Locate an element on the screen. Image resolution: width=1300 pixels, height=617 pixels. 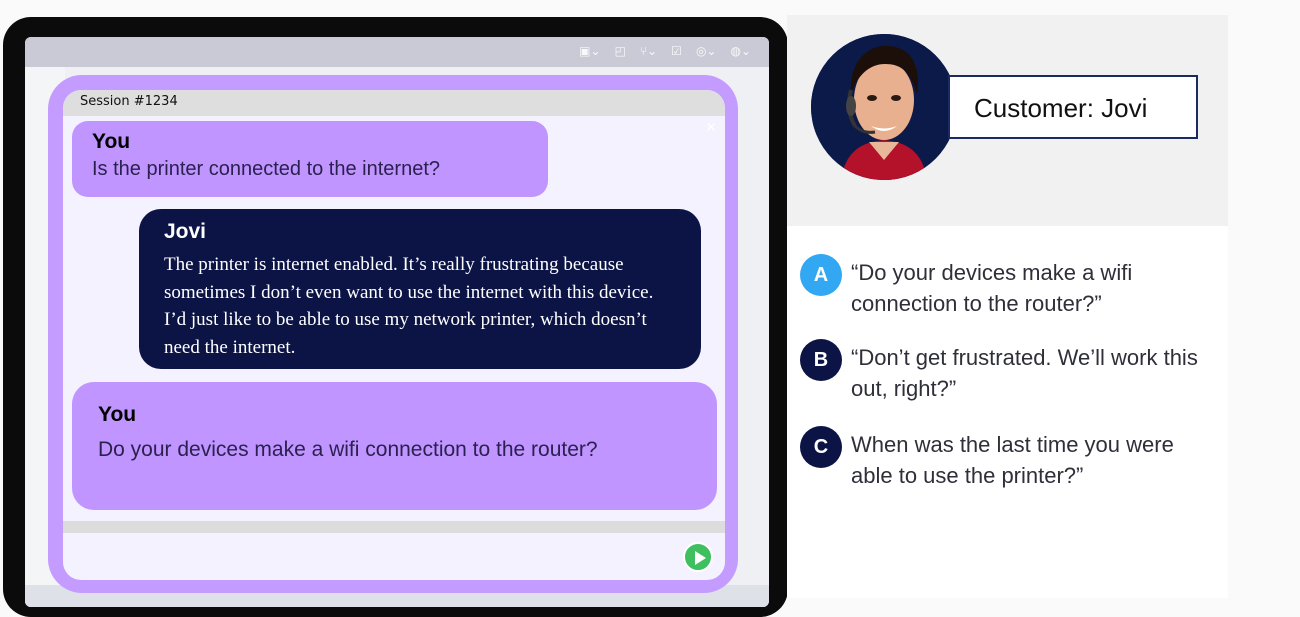
option-badge-c: C is located at coordinates (821, 447).